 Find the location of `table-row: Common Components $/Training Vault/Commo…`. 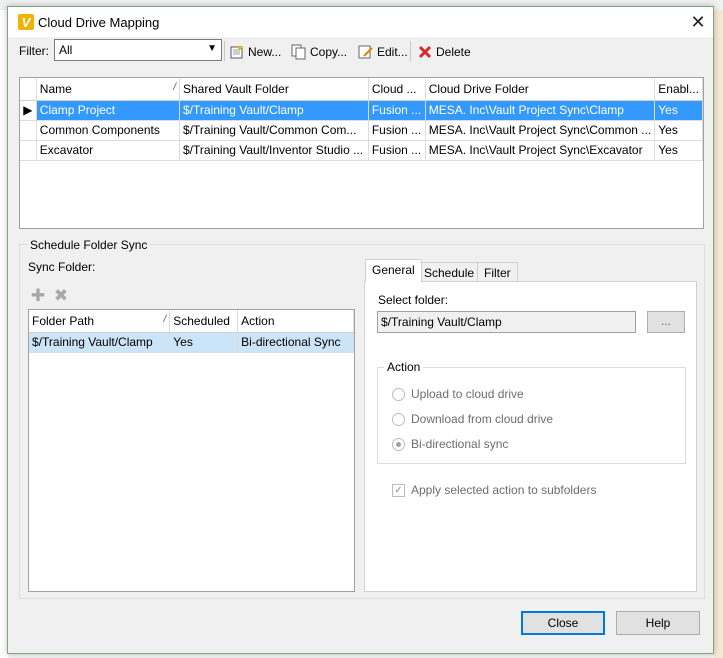

table-row: Common Components $/Training Vault/Commo… is located at coordinates (361, 130).